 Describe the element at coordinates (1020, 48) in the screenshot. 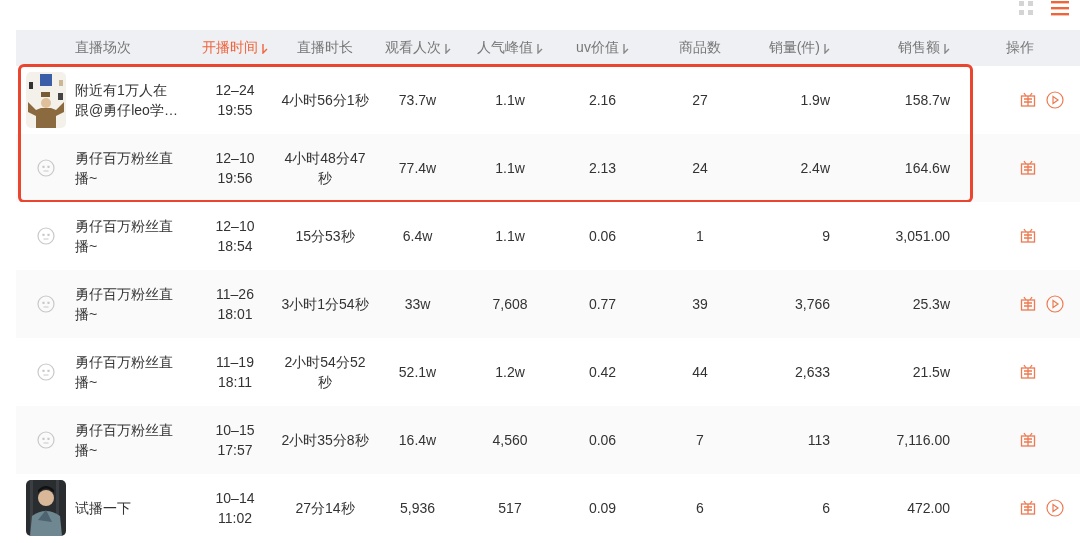

I see `column-header: 操作` at that location.